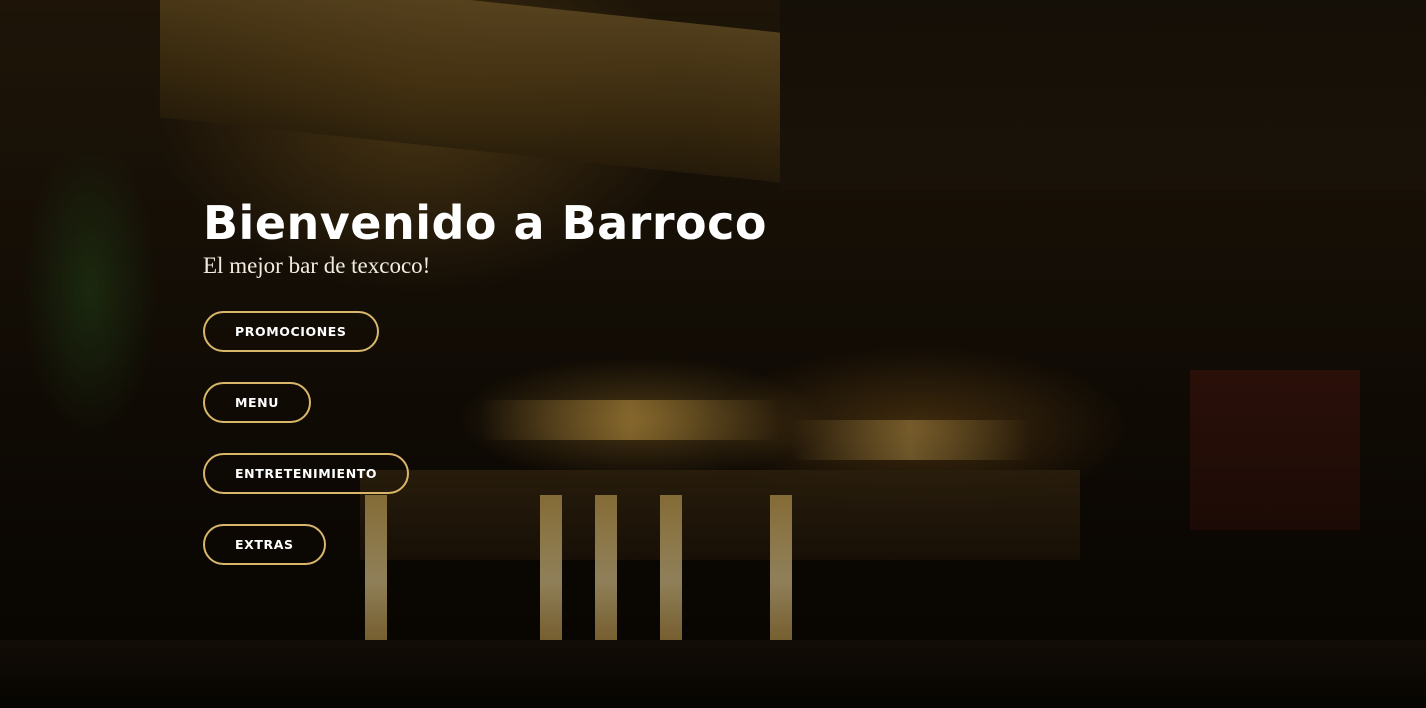 This screenshot has width=1426, height=708. What do you see at coordinates (257, 402) in the screenshot?
I see `menu-button: MENU` at bounding box center [257, 402].